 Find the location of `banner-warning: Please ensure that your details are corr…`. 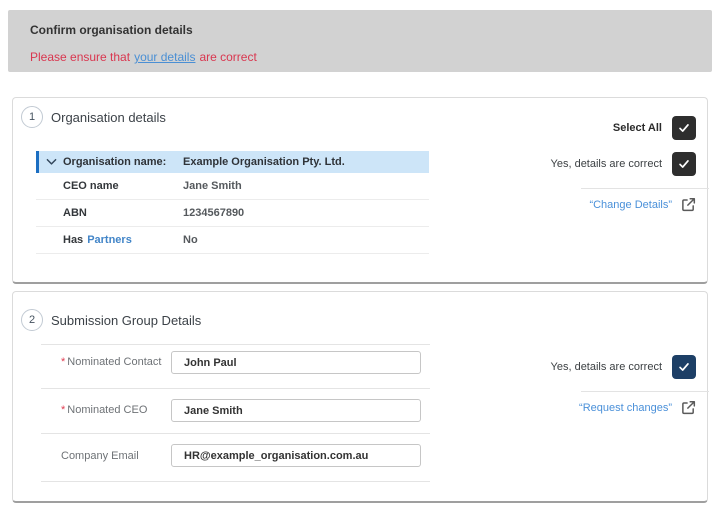

banner-warning: Please ensure that your details are corr… is located at coordinates (143, 57).